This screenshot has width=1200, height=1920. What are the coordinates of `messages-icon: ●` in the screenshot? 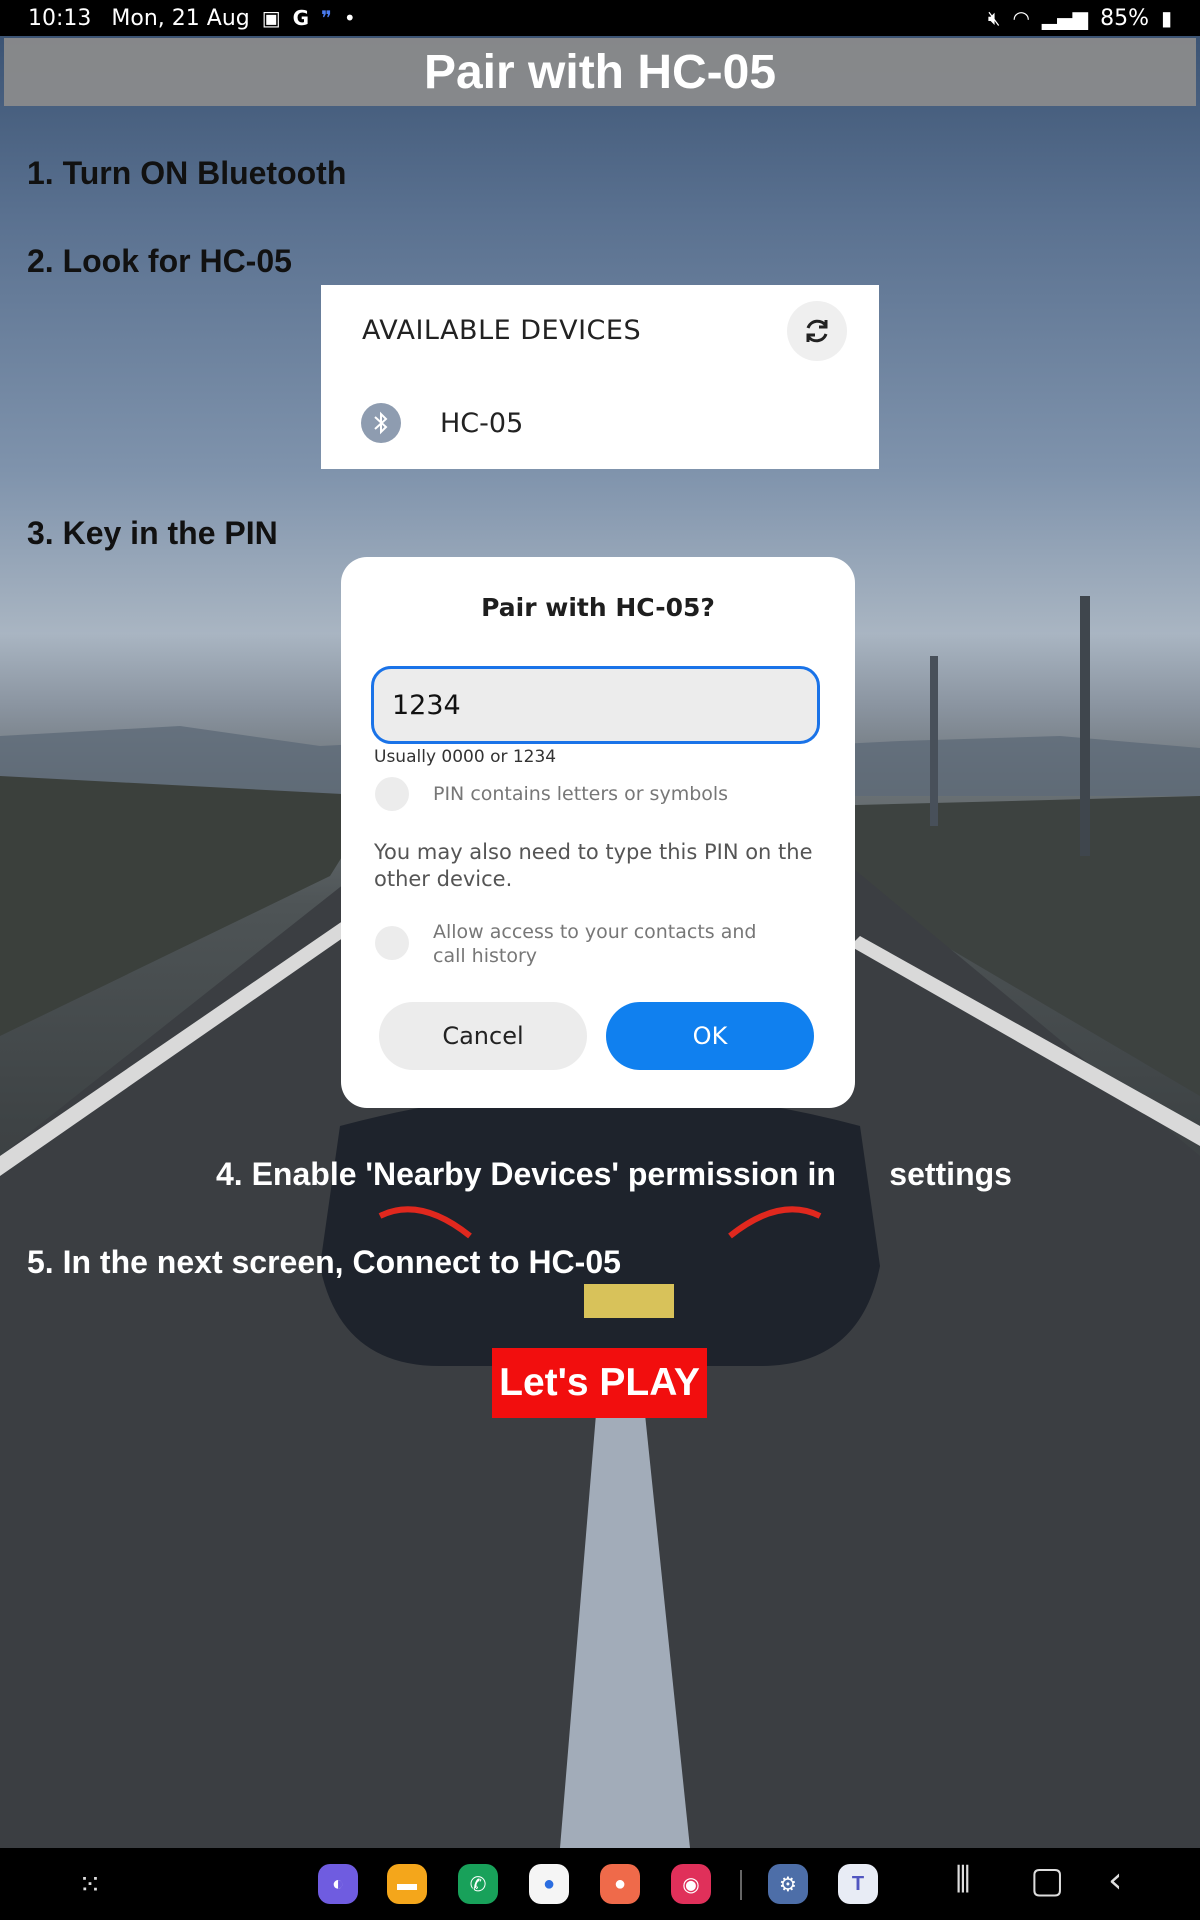 It's located at (549, 1884).